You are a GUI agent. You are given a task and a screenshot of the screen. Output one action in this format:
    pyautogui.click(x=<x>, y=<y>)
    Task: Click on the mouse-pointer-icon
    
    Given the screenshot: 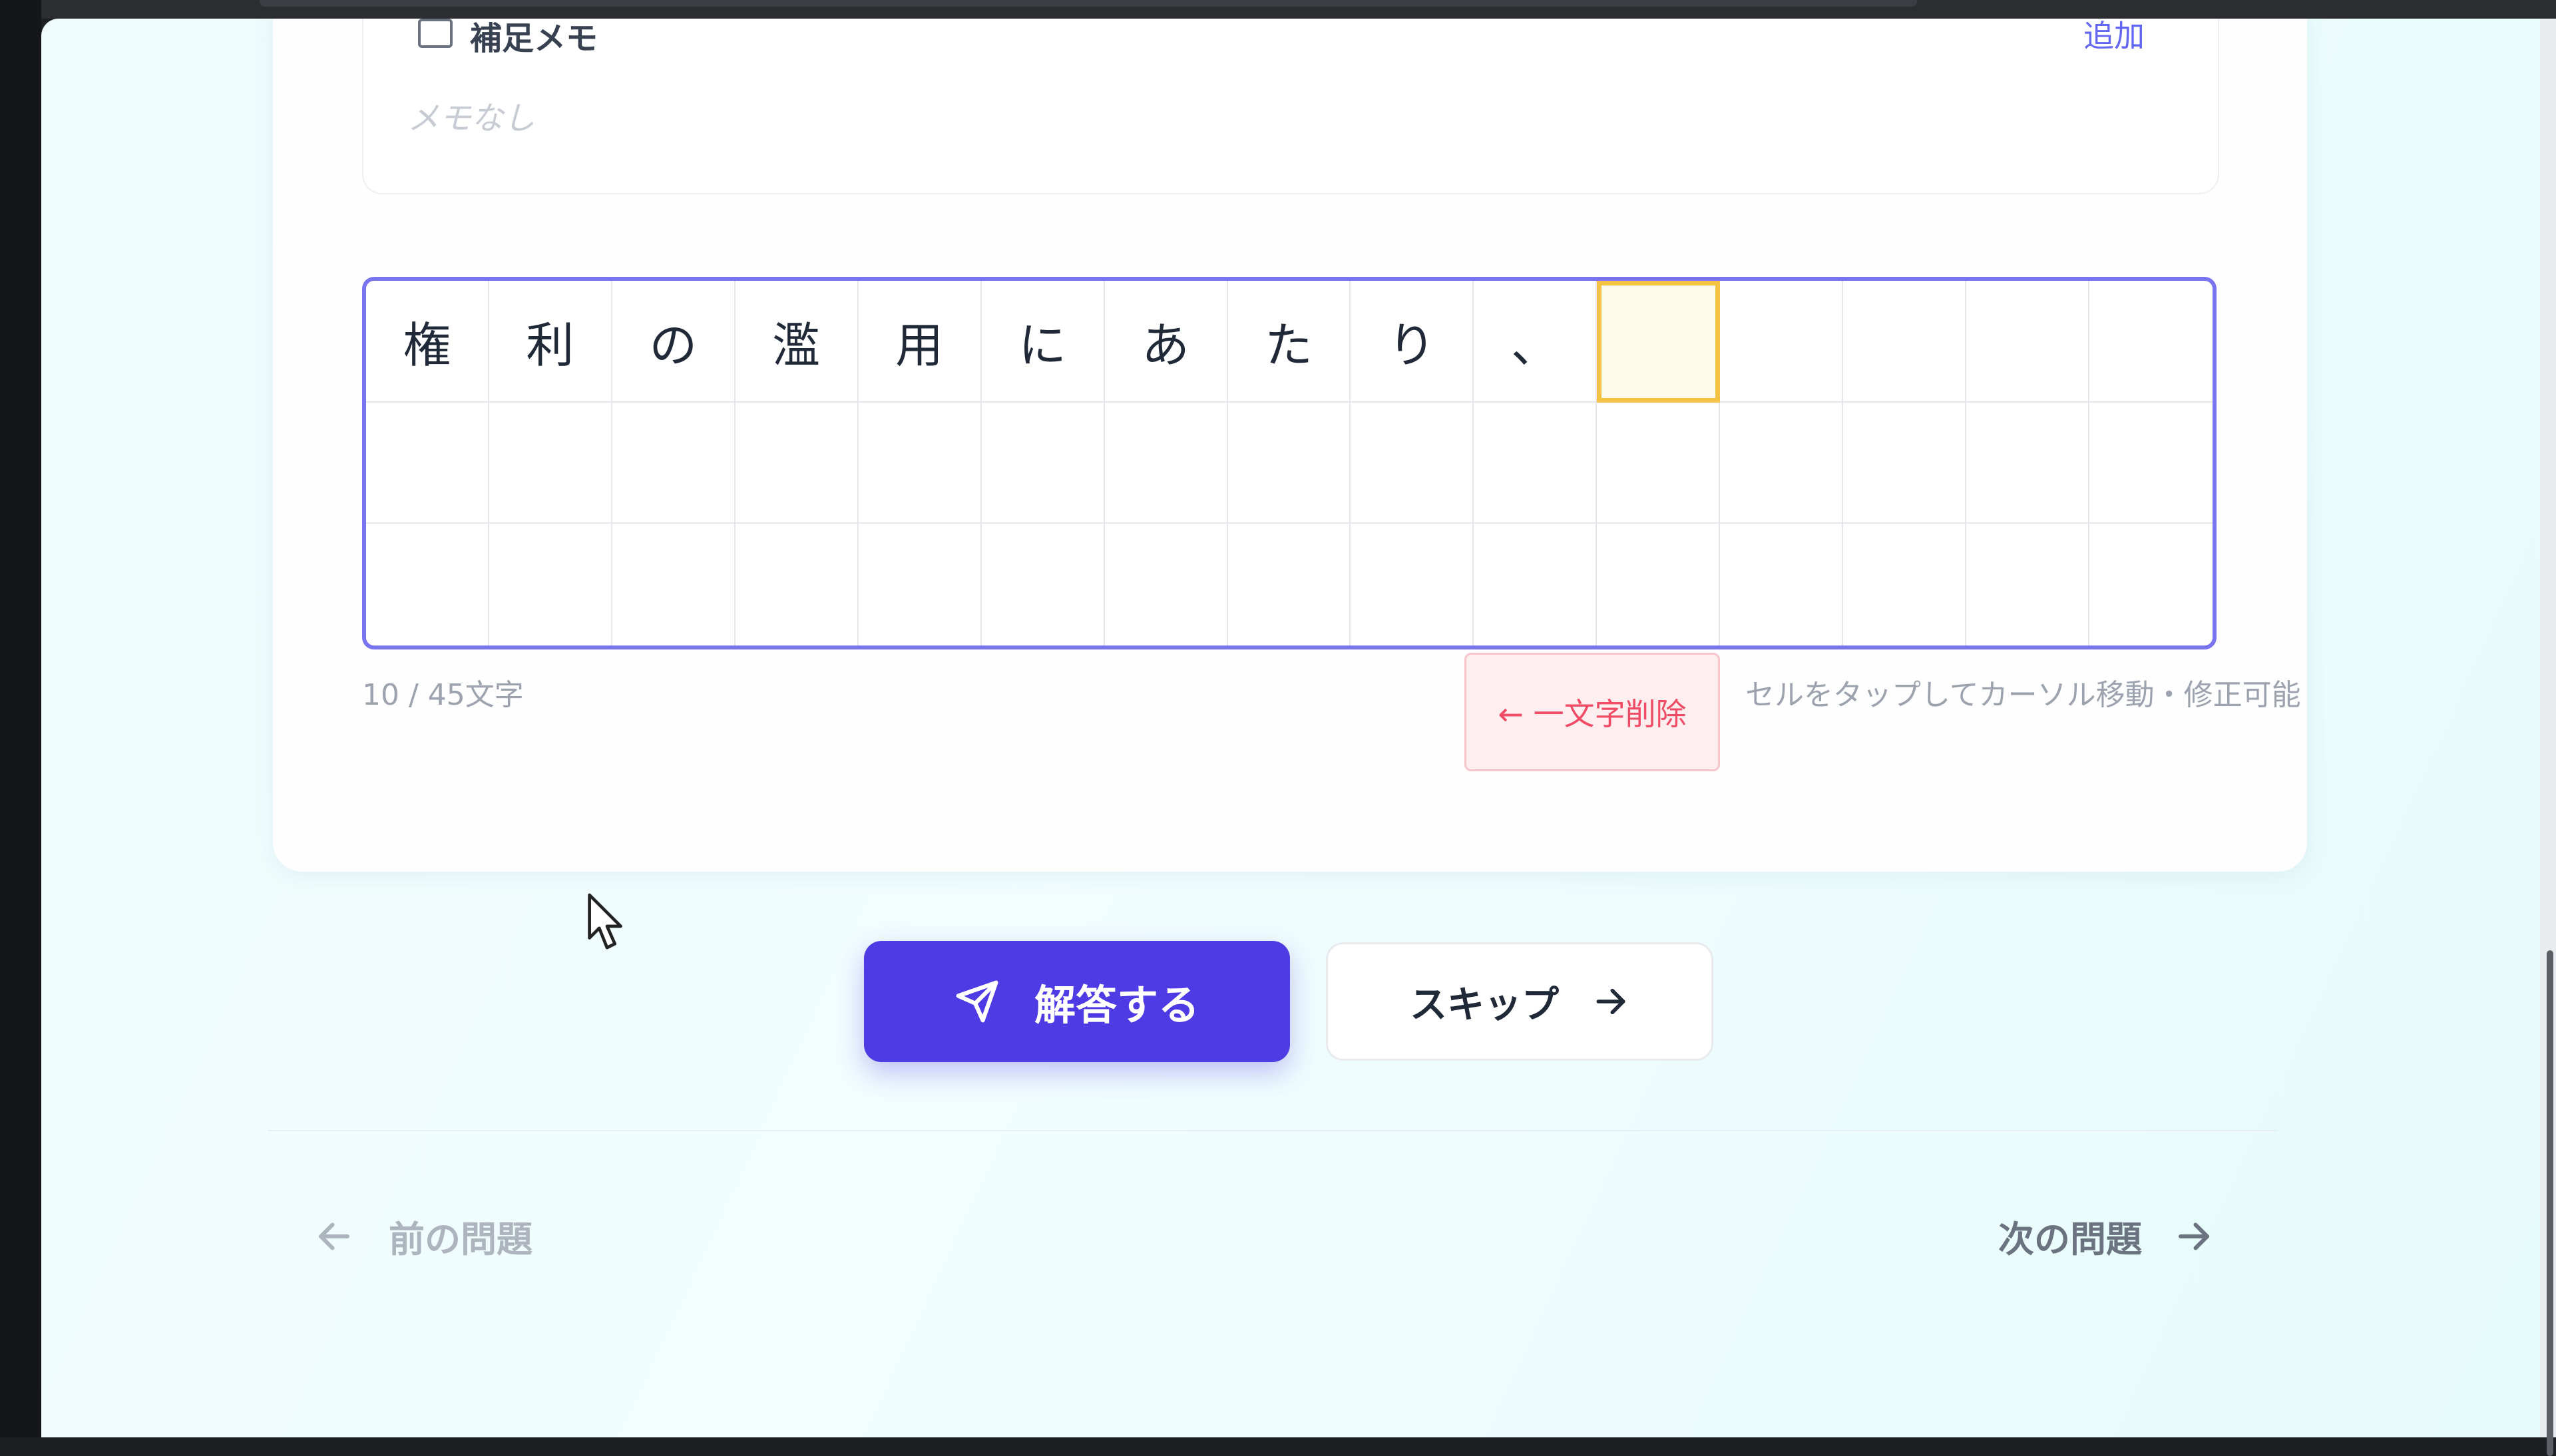 What is the action you would take?
    pyautogui.click(x=605, y=921)
    